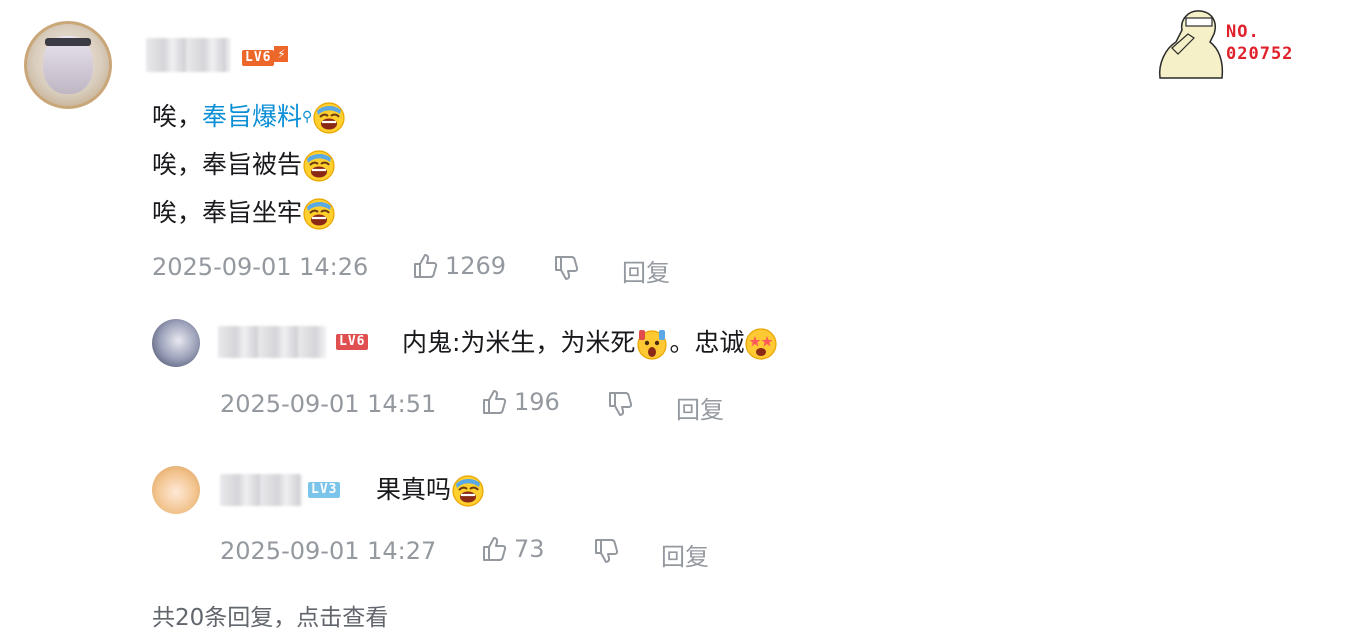 Image resolution: width=1345 pixels, height=641 pixels. What do you see at coordinates (707, 342) in the screenshot?
I see `reply-text-part: 。忠诚` at bounding box center [707, 342].